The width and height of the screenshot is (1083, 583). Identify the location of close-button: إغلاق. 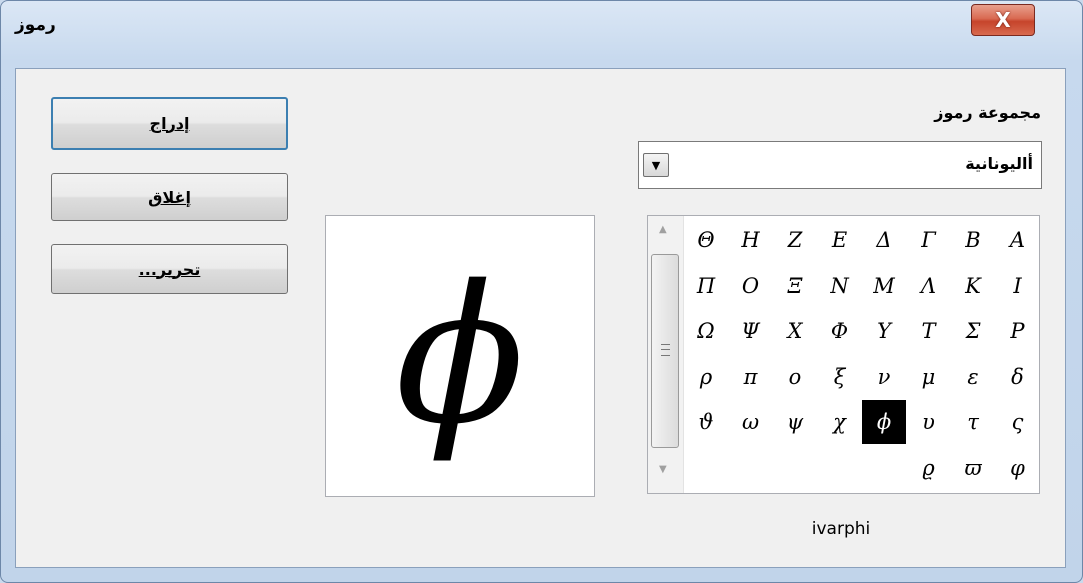
(169, 197).